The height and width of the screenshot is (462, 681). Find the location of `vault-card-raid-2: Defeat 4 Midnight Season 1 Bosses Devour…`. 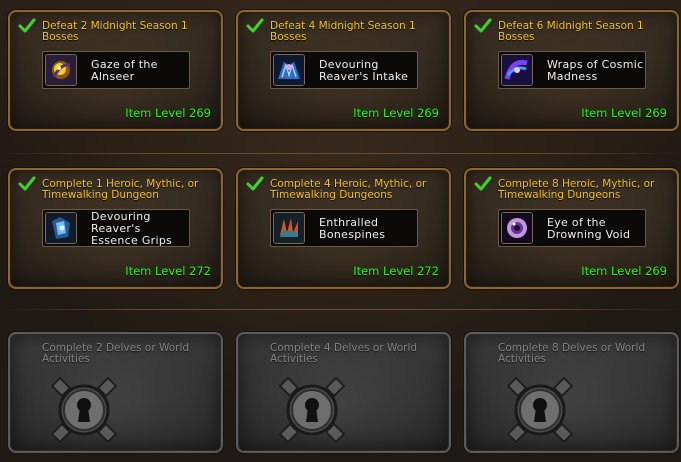

vault-card-raid-2: Defeat 4 Midnight Season 1 Bosses Devour… is located at coordinates (343, 70).